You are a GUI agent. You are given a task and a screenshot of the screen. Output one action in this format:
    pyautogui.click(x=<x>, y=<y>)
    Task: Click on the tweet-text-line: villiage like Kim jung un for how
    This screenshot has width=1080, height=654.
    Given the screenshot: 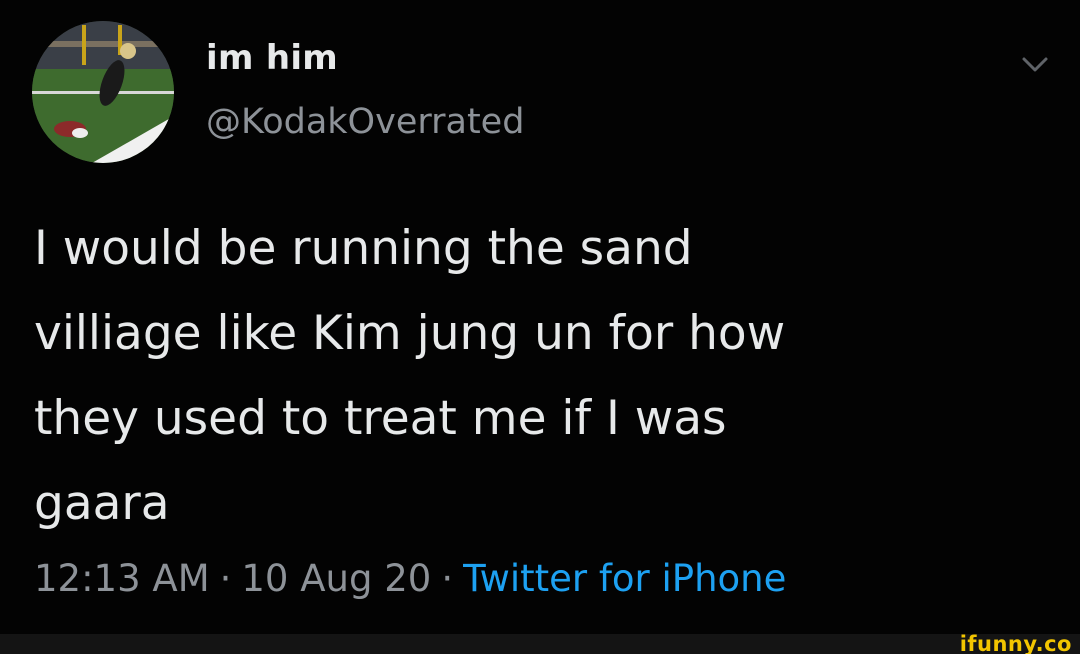 What is the action you would take?
    pyautogui.click(x=410, y=333)
    